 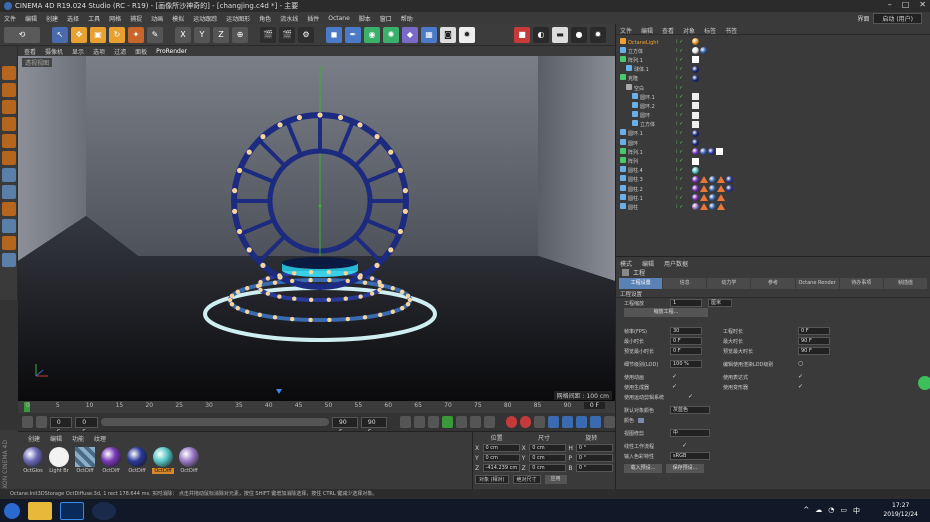 What do you see at coordinates (626, 30) in the screenshot?
I see `object-menu-item: 文件` at bounding box center [626, 30].